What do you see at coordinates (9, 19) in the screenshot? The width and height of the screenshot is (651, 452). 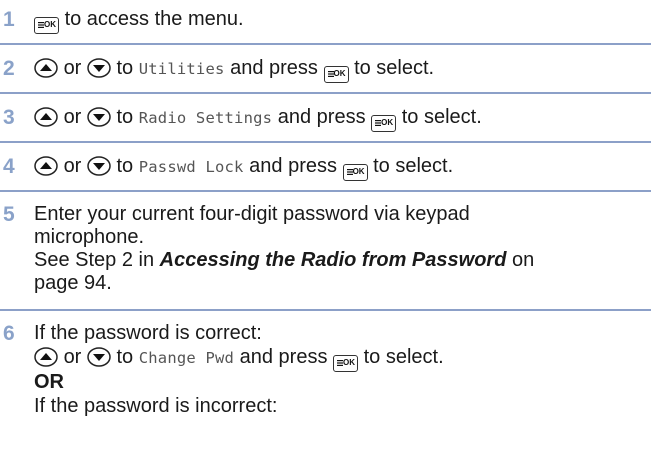 I see `step-number: 1` at bounding box center [9, 19].